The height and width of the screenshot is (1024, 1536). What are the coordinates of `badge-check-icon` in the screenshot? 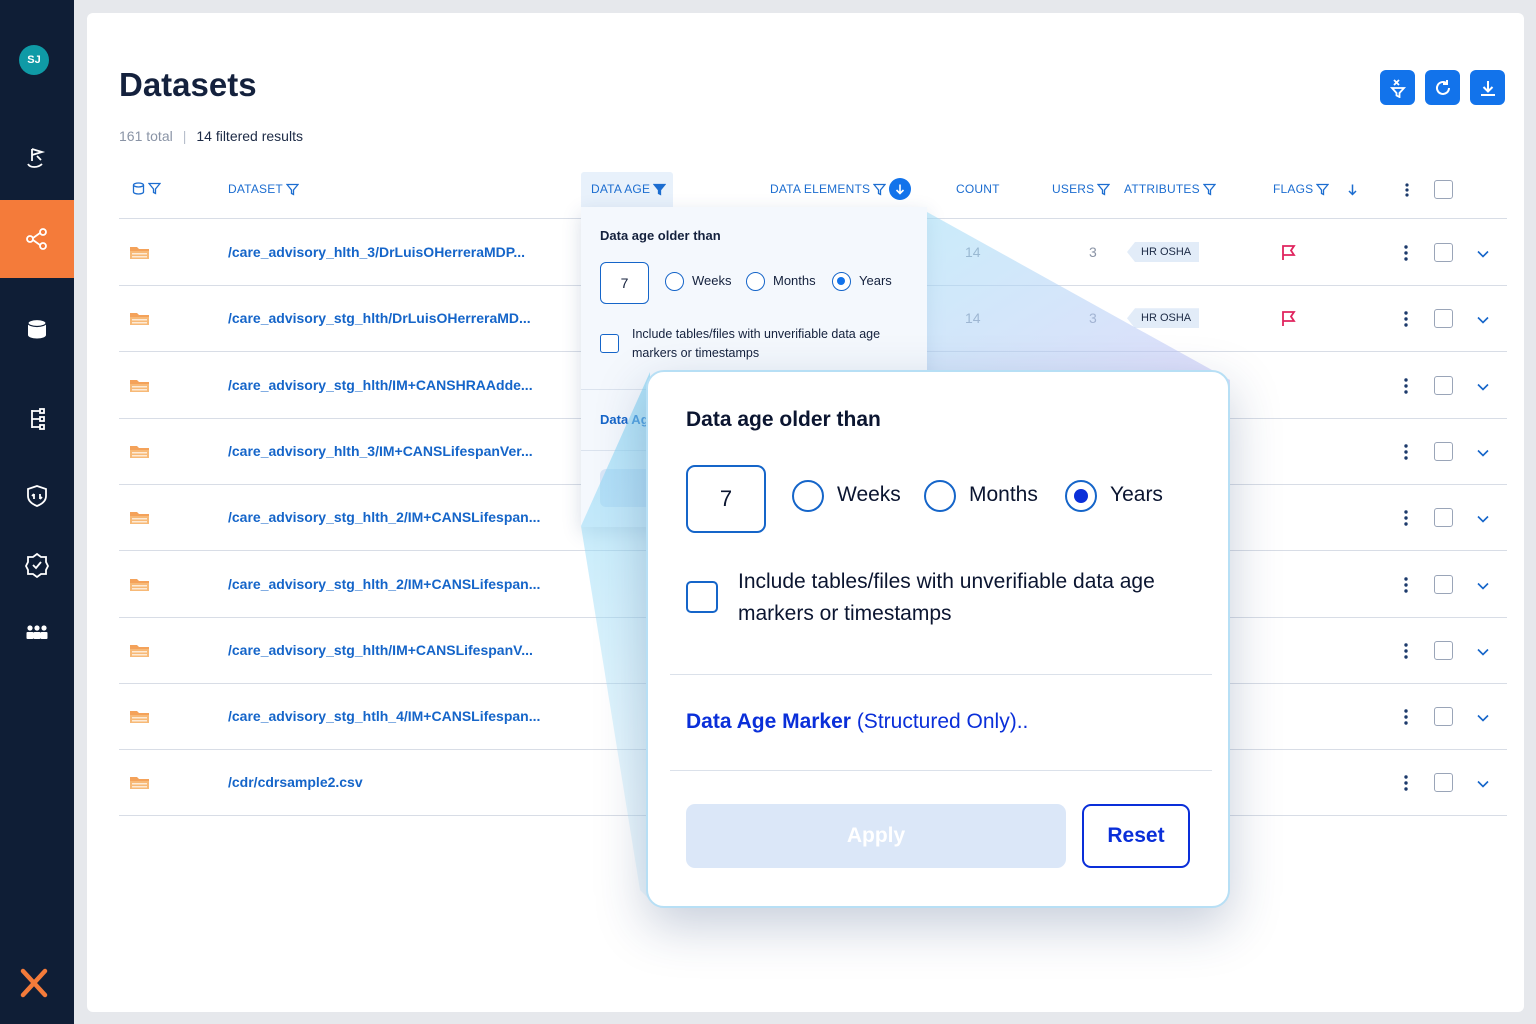 It's located at (37, 565).